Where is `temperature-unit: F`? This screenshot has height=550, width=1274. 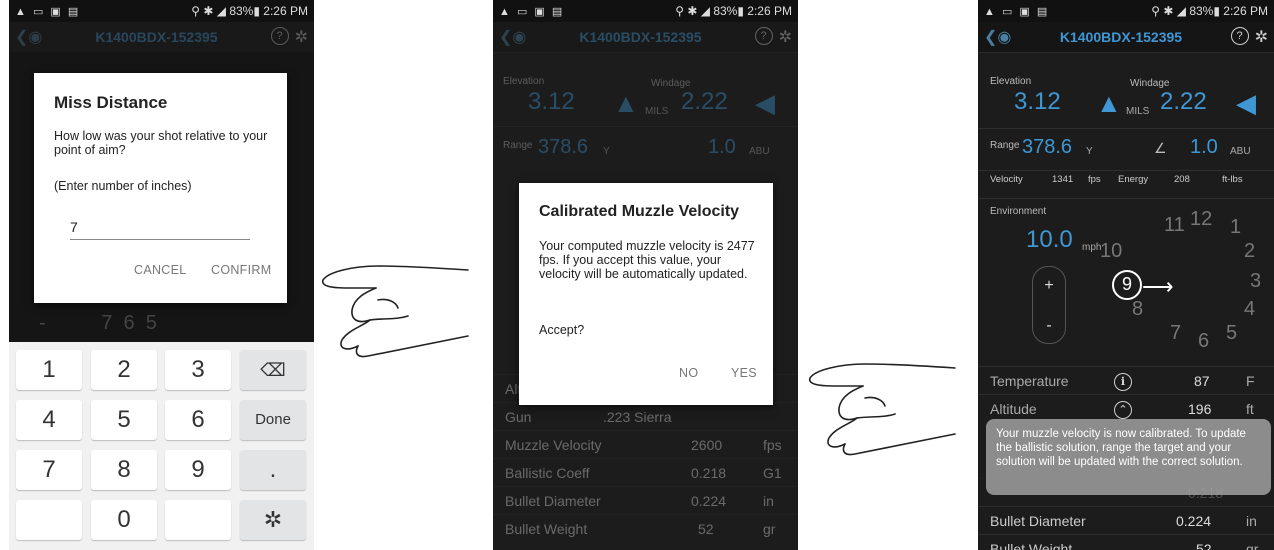 temperature-unit: F is located at coordinates (1250, 381).